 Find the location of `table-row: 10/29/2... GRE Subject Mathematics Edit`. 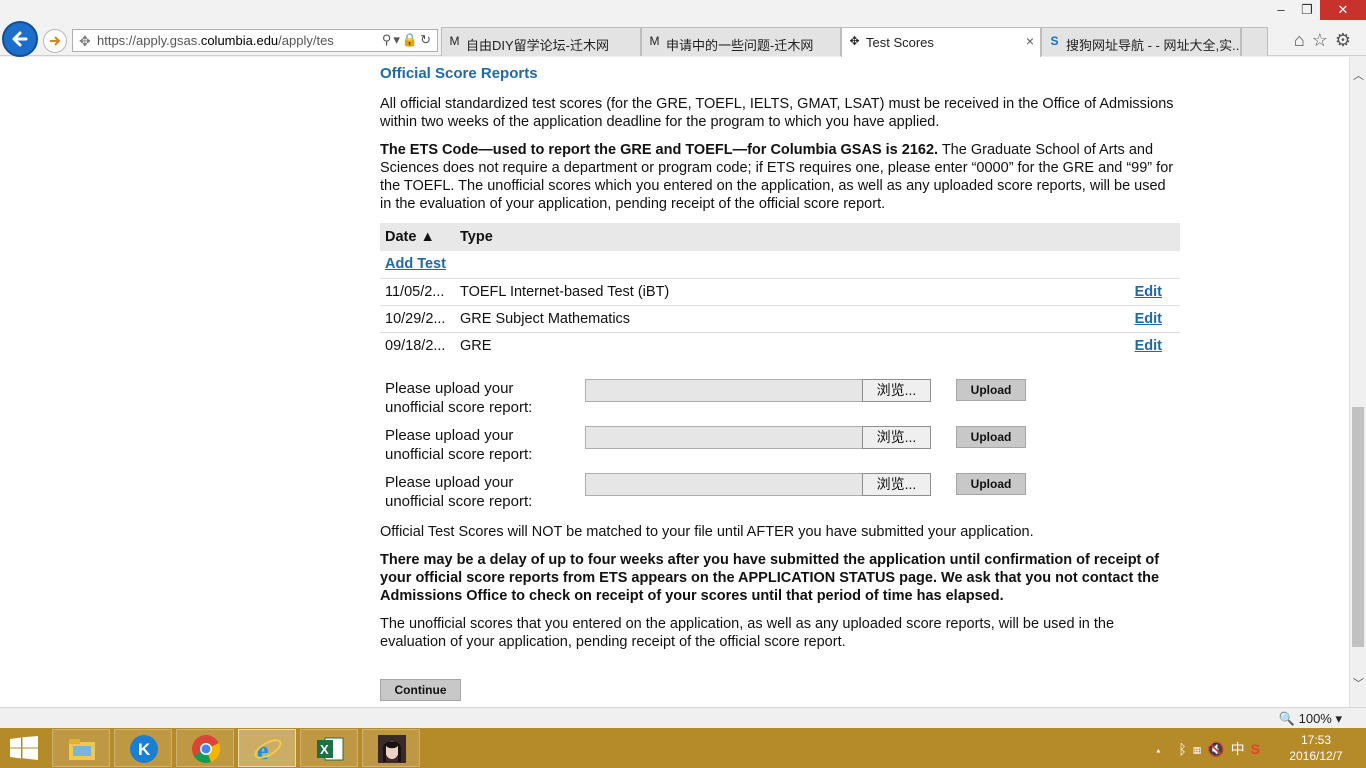

table-row: 10/29/2... GRE Subject Mathematics Edit is located at coordinates (780, 318).